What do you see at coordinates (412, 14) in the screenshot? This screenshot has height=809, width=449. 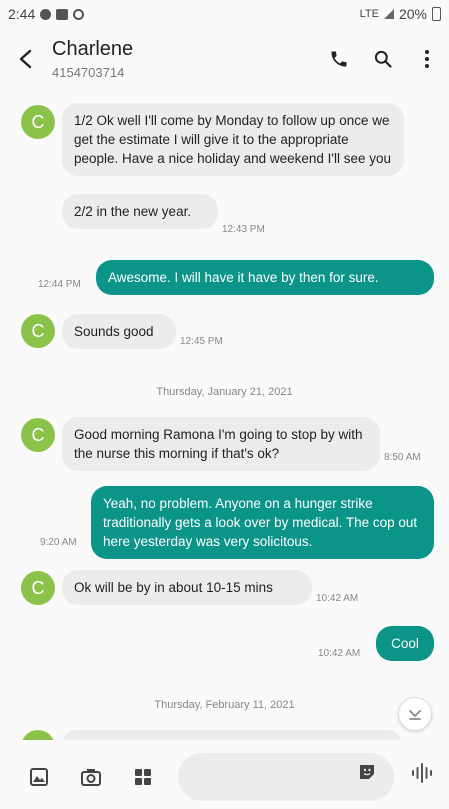 I see `battery-label: 20%` at bounding box center [412, 14].